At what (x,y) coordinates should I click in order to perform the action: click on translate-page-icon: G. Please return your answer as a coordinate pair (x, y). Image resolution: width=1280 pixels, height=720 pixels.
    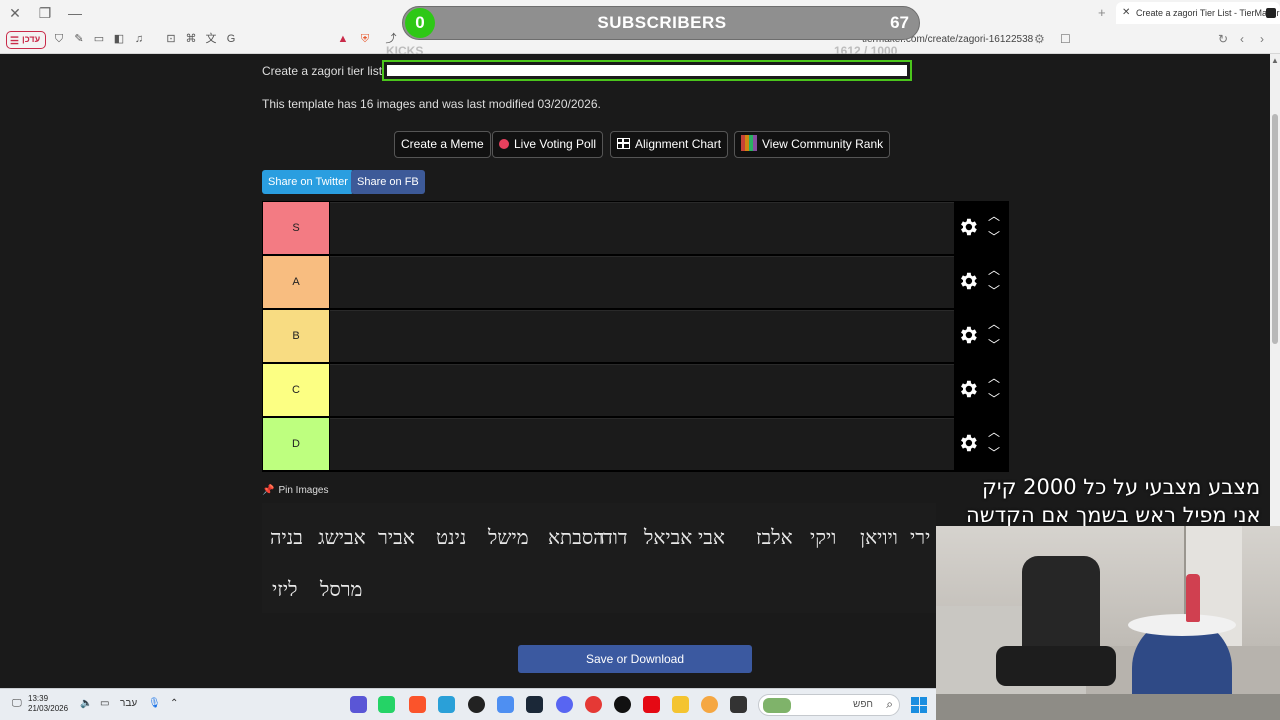
    Looking at the image, I should click on (231, 39).